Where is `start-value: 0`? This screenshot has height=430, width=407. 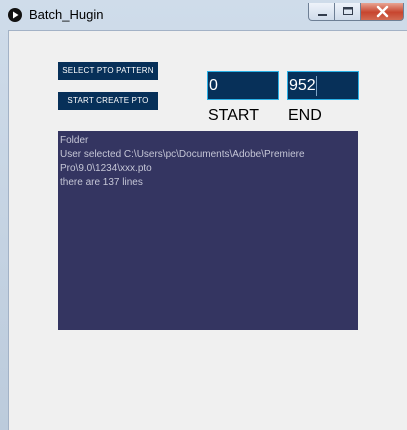
start-value: 0 is located at coordinates (213, 85).